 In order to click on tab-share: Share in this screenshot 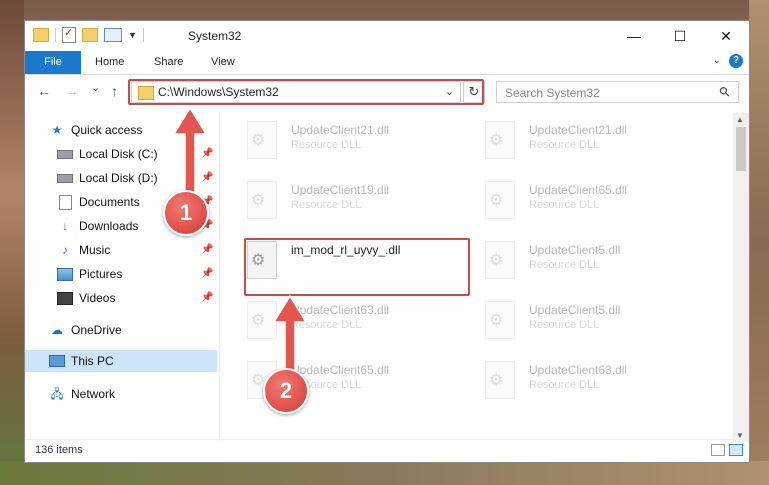, I will do `click(168, 62)`.